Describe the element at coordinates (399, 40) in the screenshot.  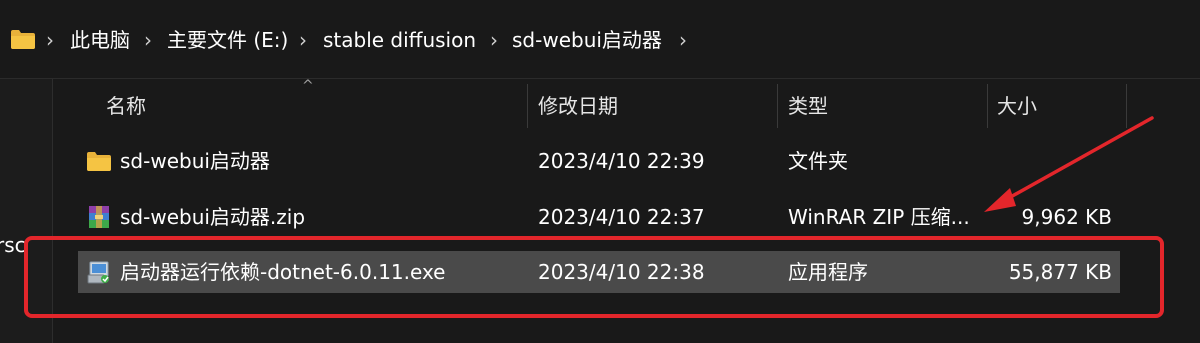
I see `breadcrumb-item-stable-diffusion: stable diffusion` at that location.